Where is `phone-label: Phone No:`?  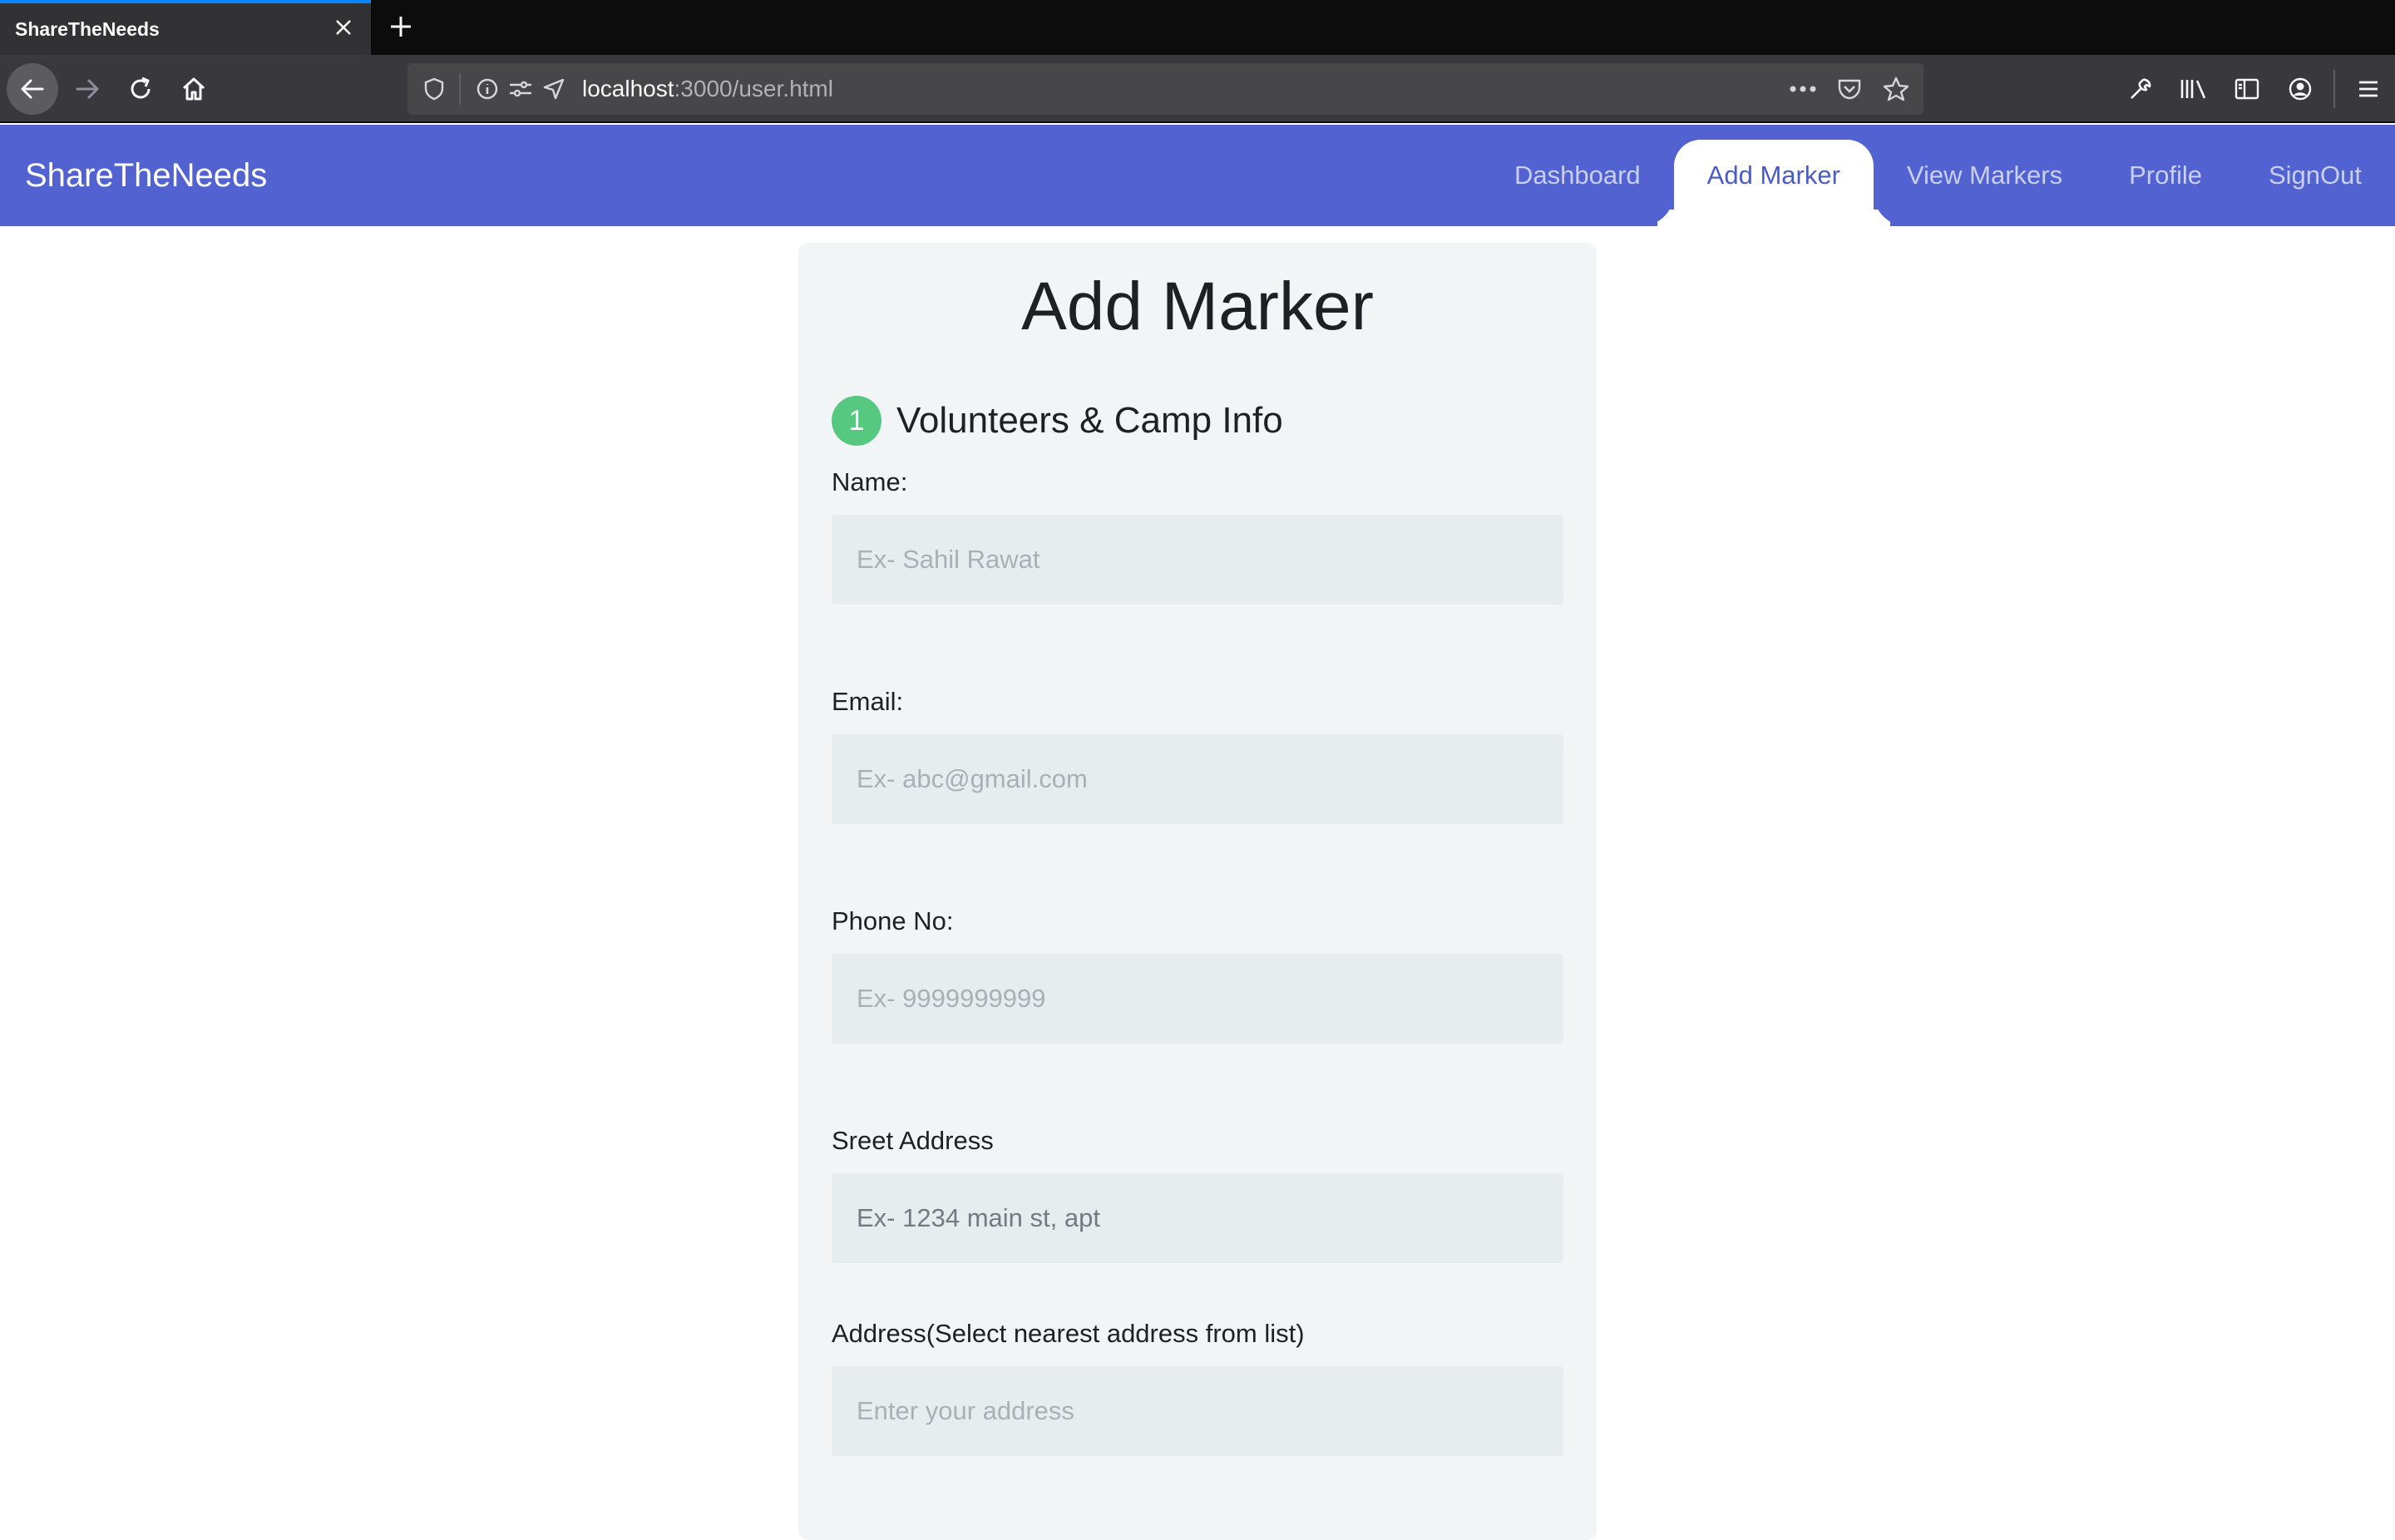 phone-label: Phone No: is located at coordinates (893, 920).